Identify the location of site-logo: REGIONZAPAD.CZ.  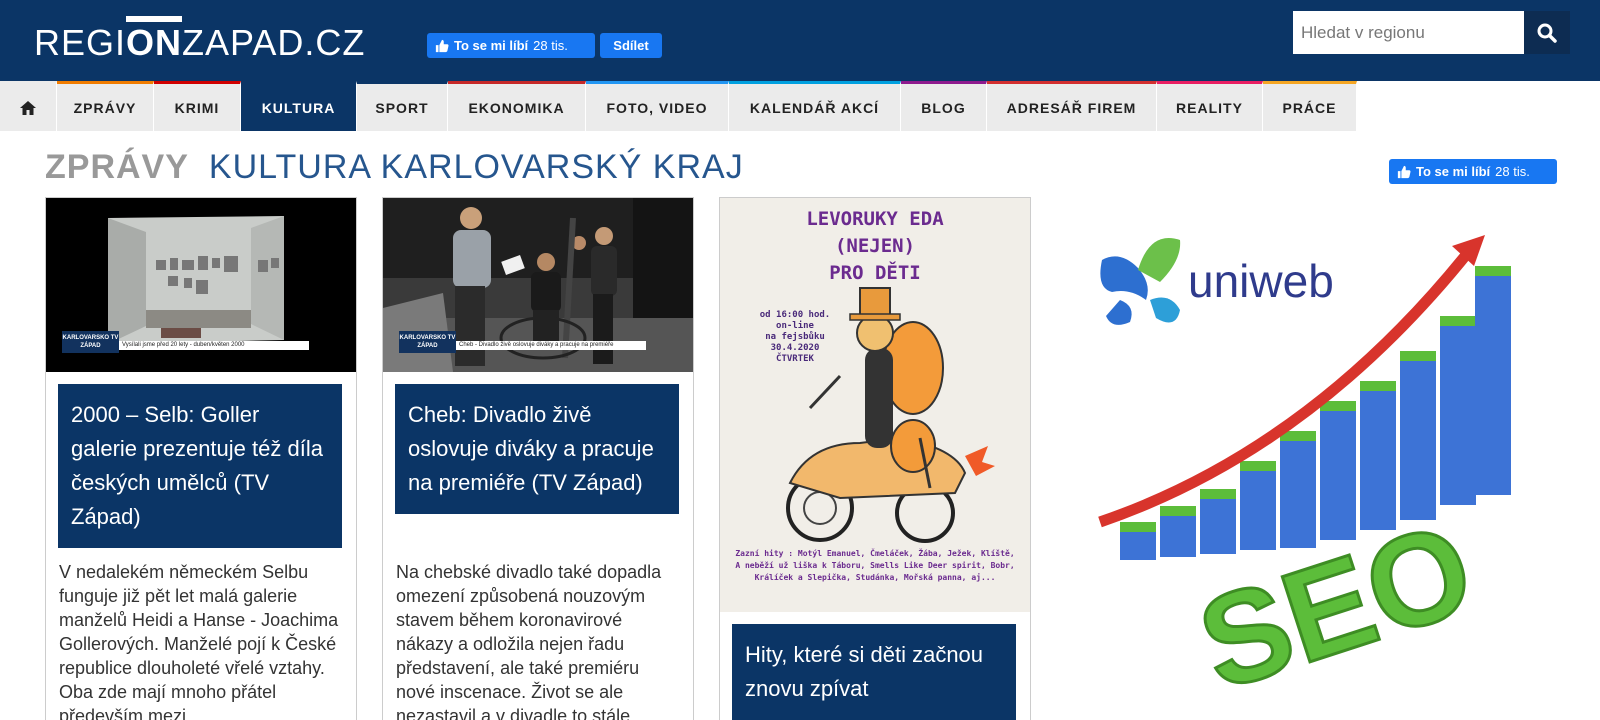
(199, 40).